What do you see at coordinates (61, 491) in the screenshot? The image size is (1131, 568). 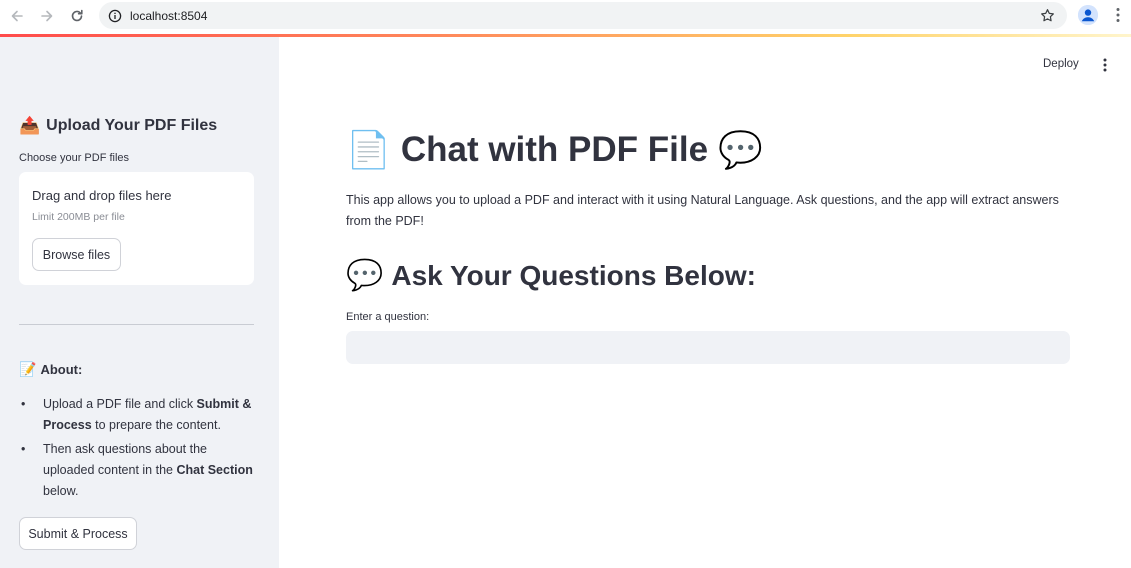 I see `about-item-text: below.` at bounding box center [61, 491].